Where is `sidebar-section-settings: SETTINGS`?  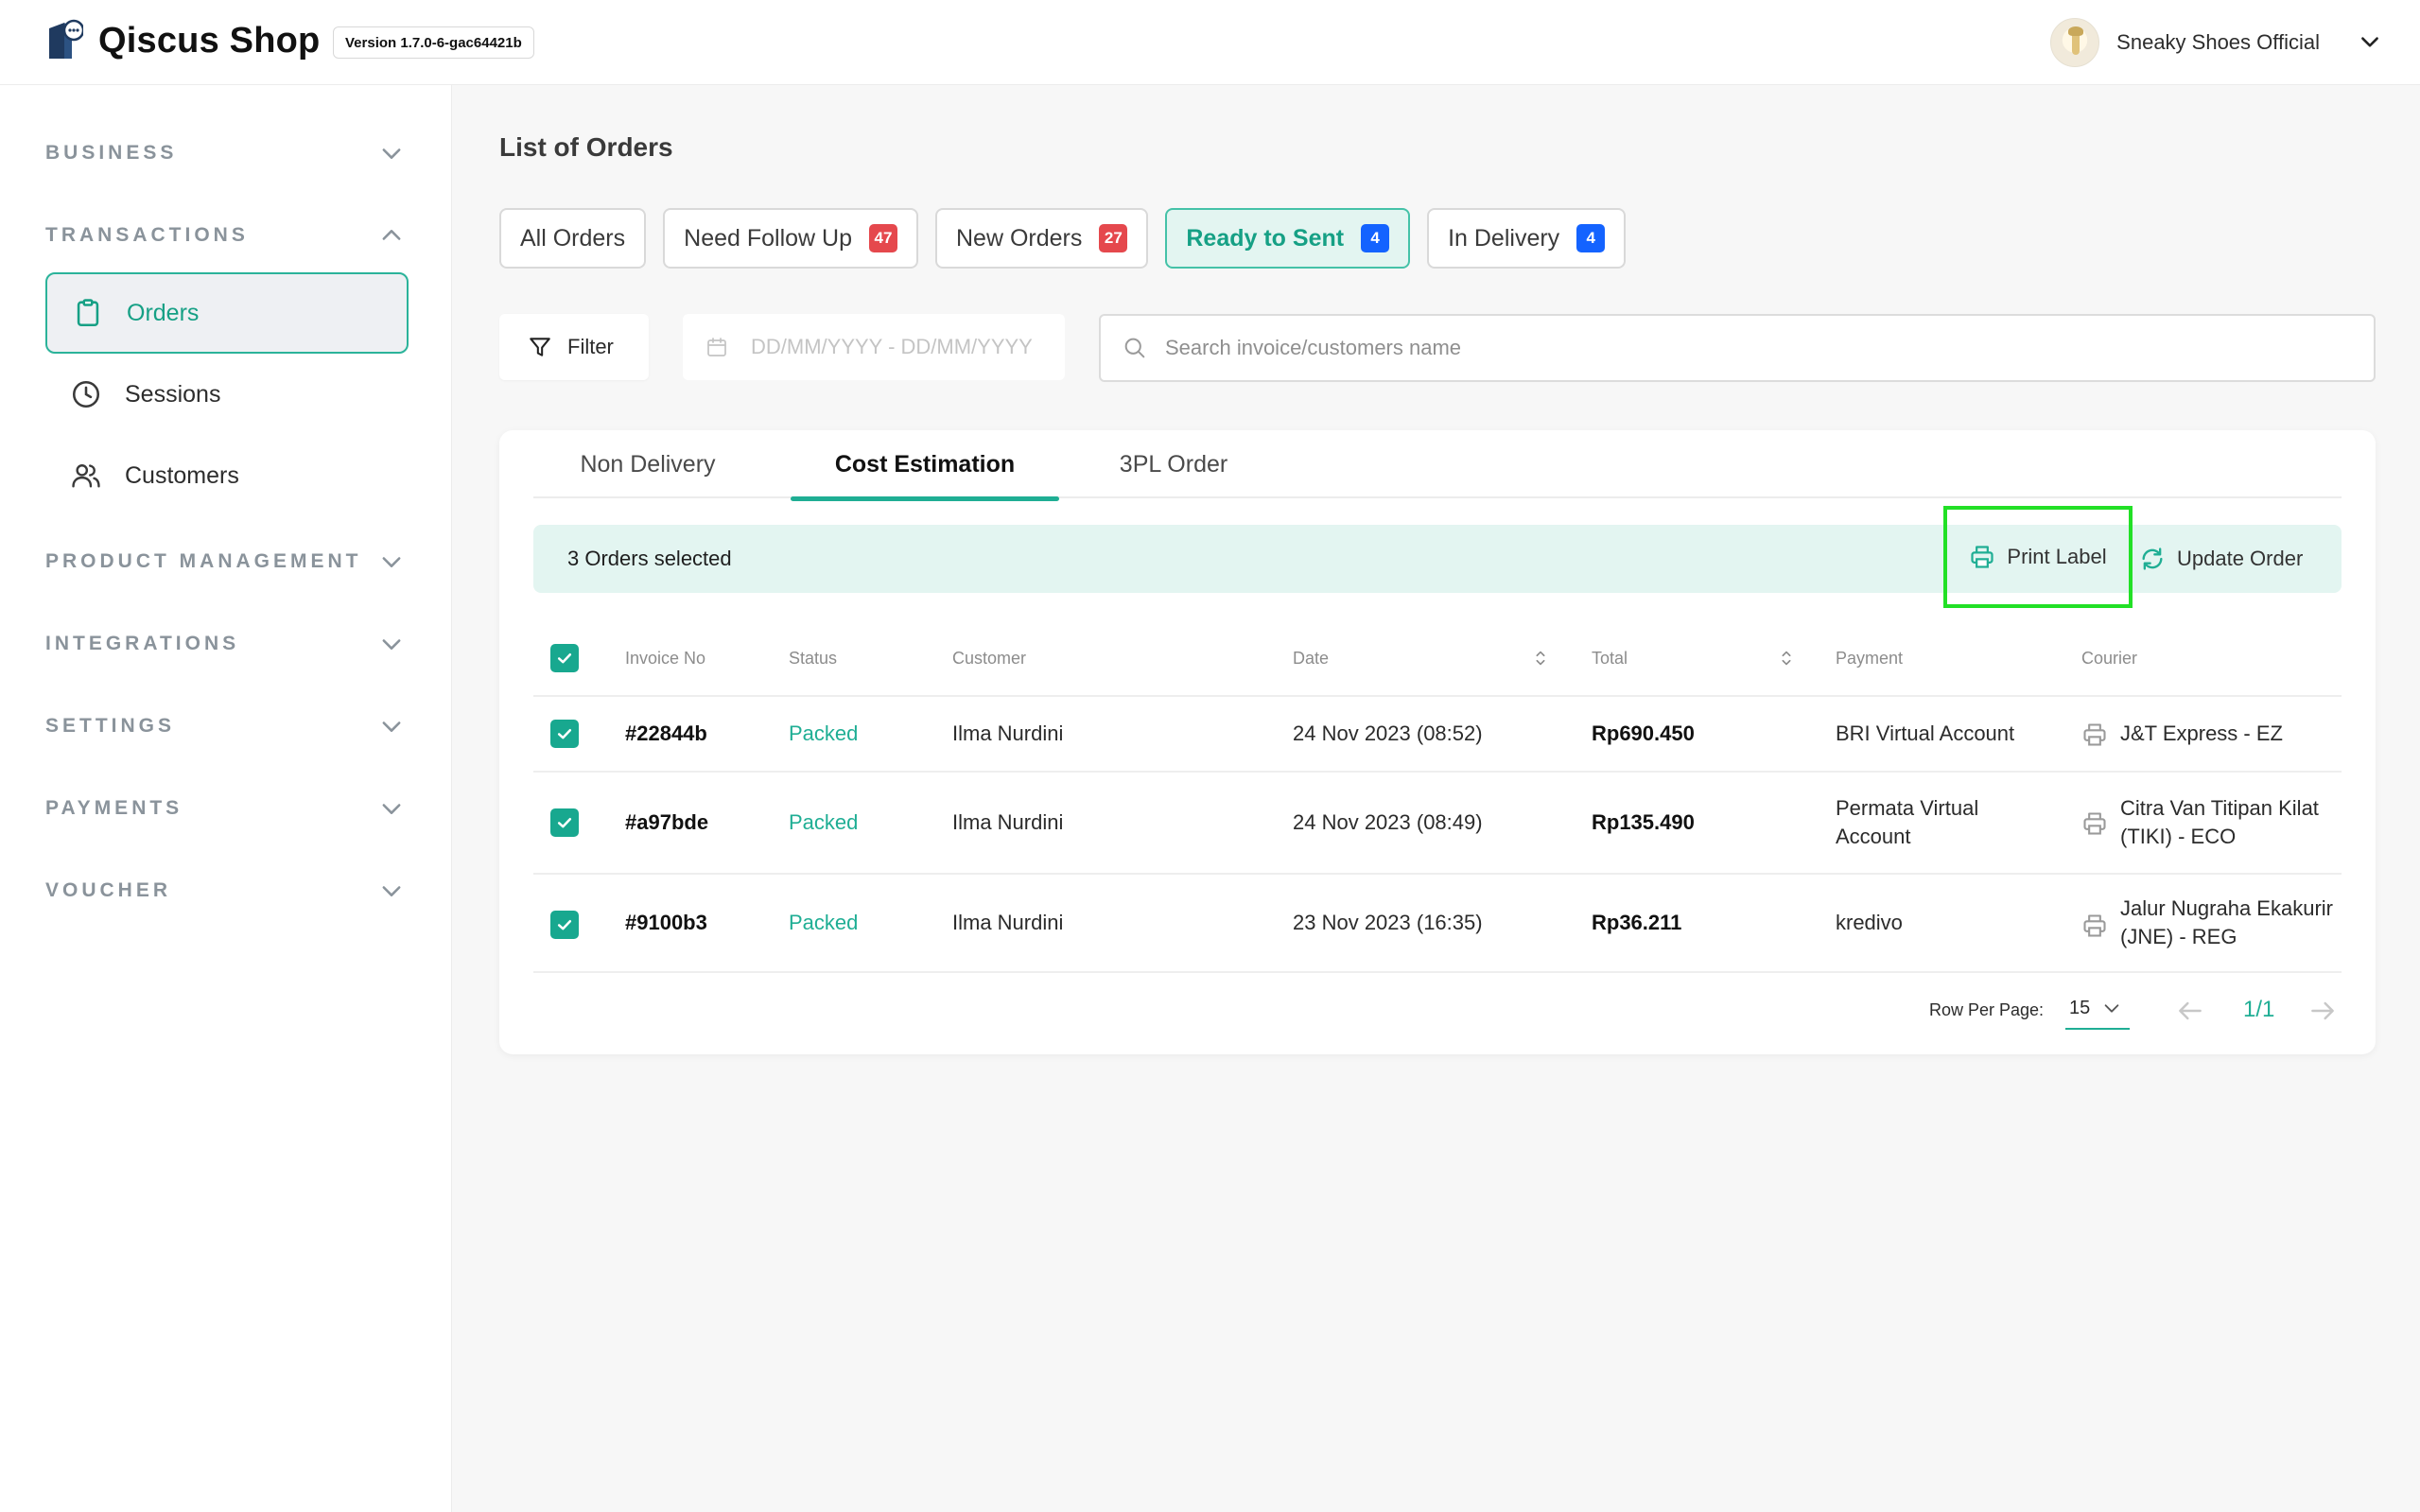
sidebar-section-settings: SETTINGS is located at coordinates (225, 726).